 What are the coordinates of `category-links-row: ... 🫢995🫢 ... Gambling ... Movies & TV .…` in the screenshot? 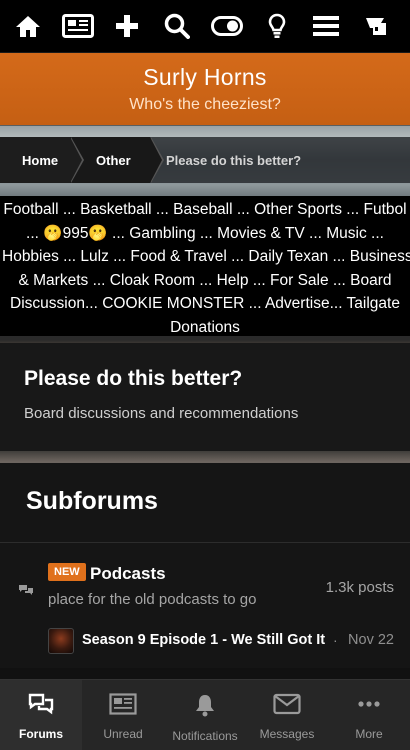 It's located at (205, 234).